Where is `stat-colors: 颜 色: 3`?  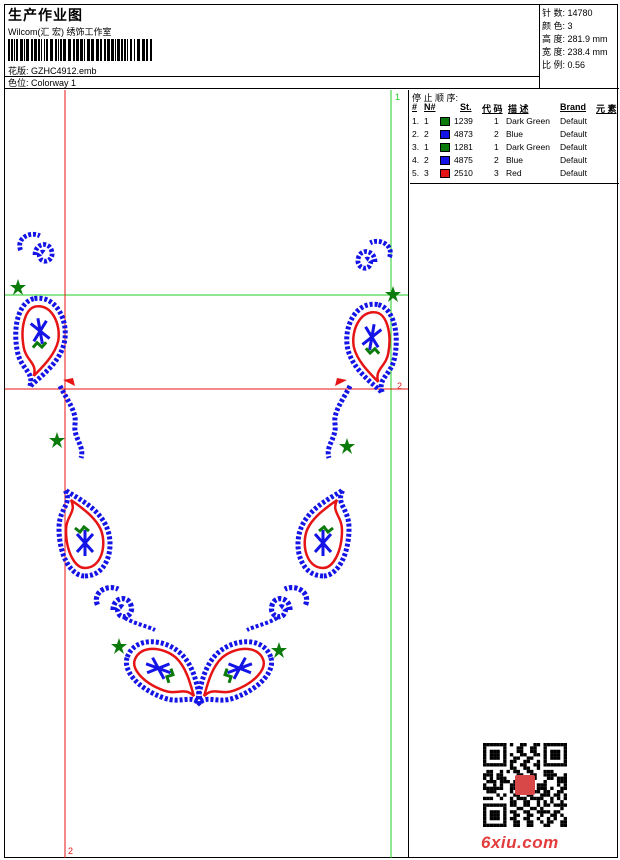 stat-colors: 颜 色: 3 is located at coordinates (557, 26).